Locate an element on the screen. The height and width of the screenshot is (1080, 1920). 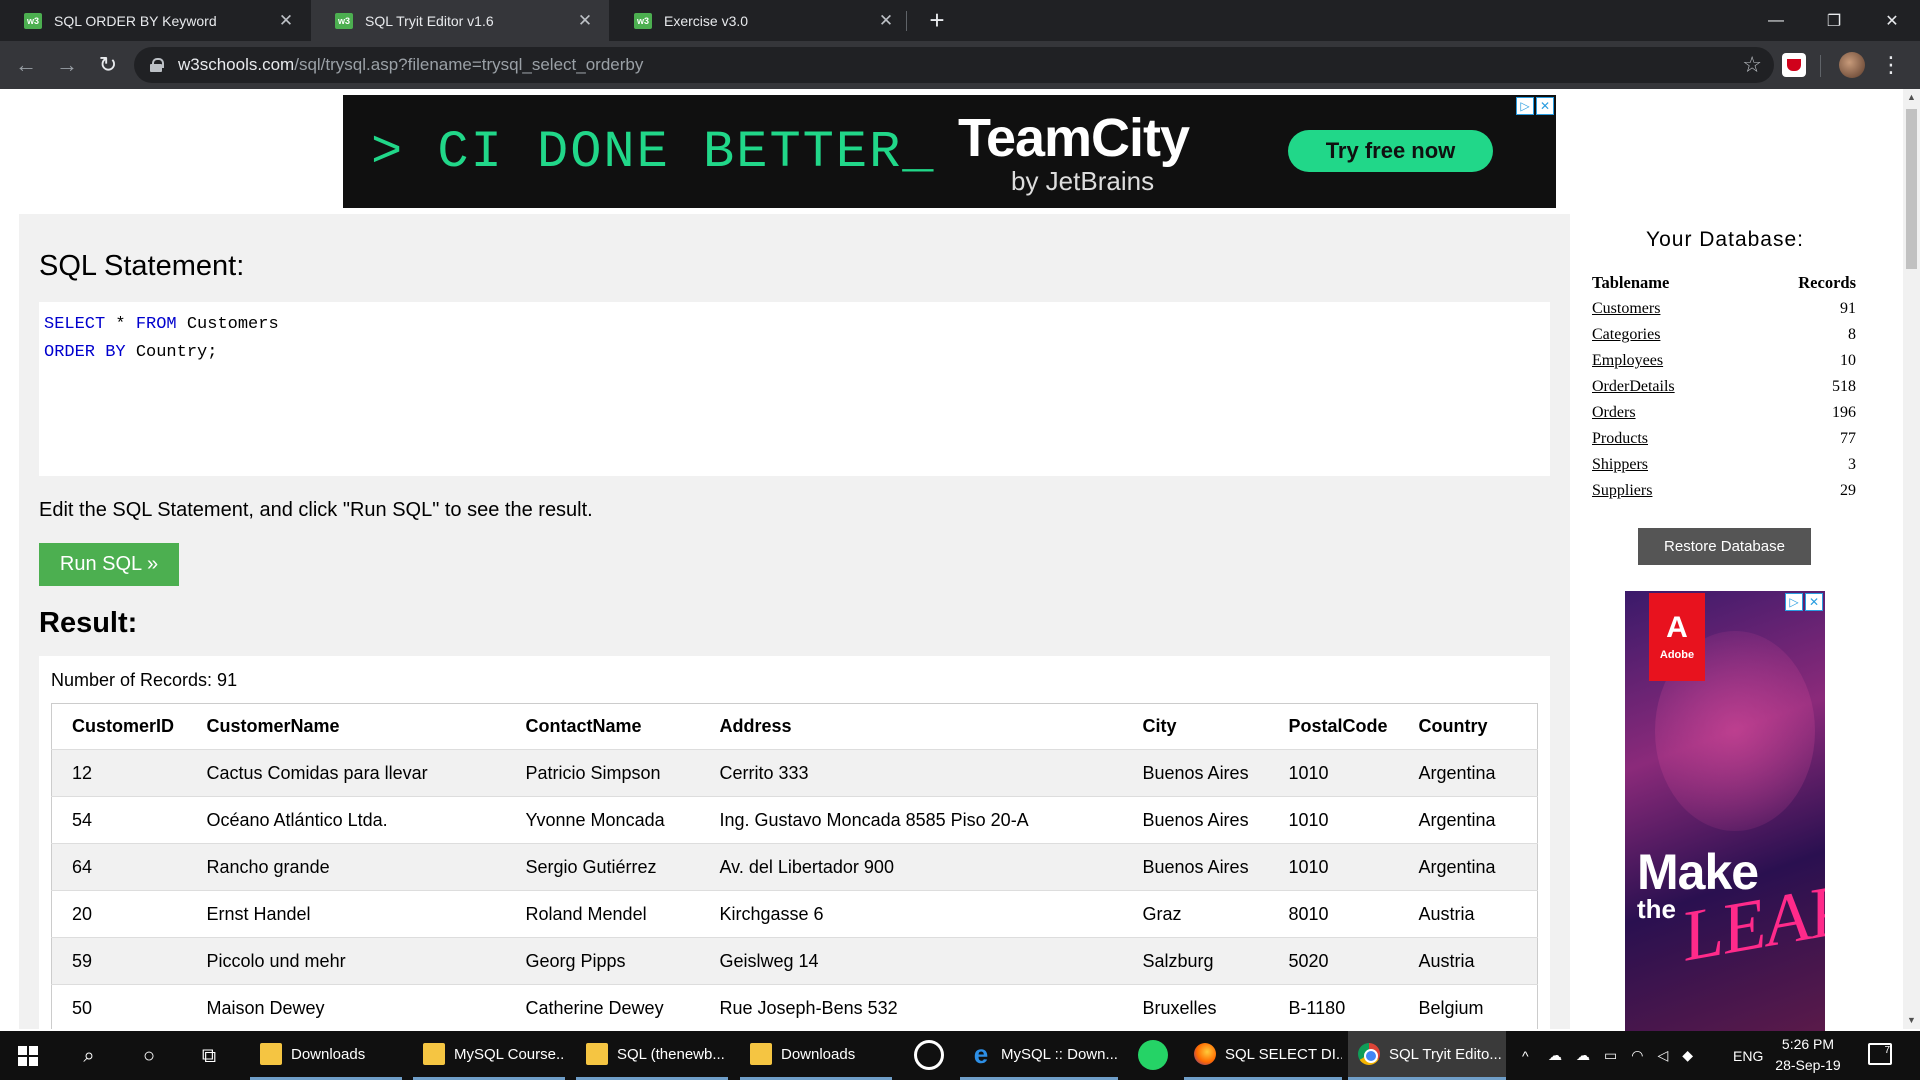
ad-brand-sub: by JetBrains is located at coordinates (1083, 181).